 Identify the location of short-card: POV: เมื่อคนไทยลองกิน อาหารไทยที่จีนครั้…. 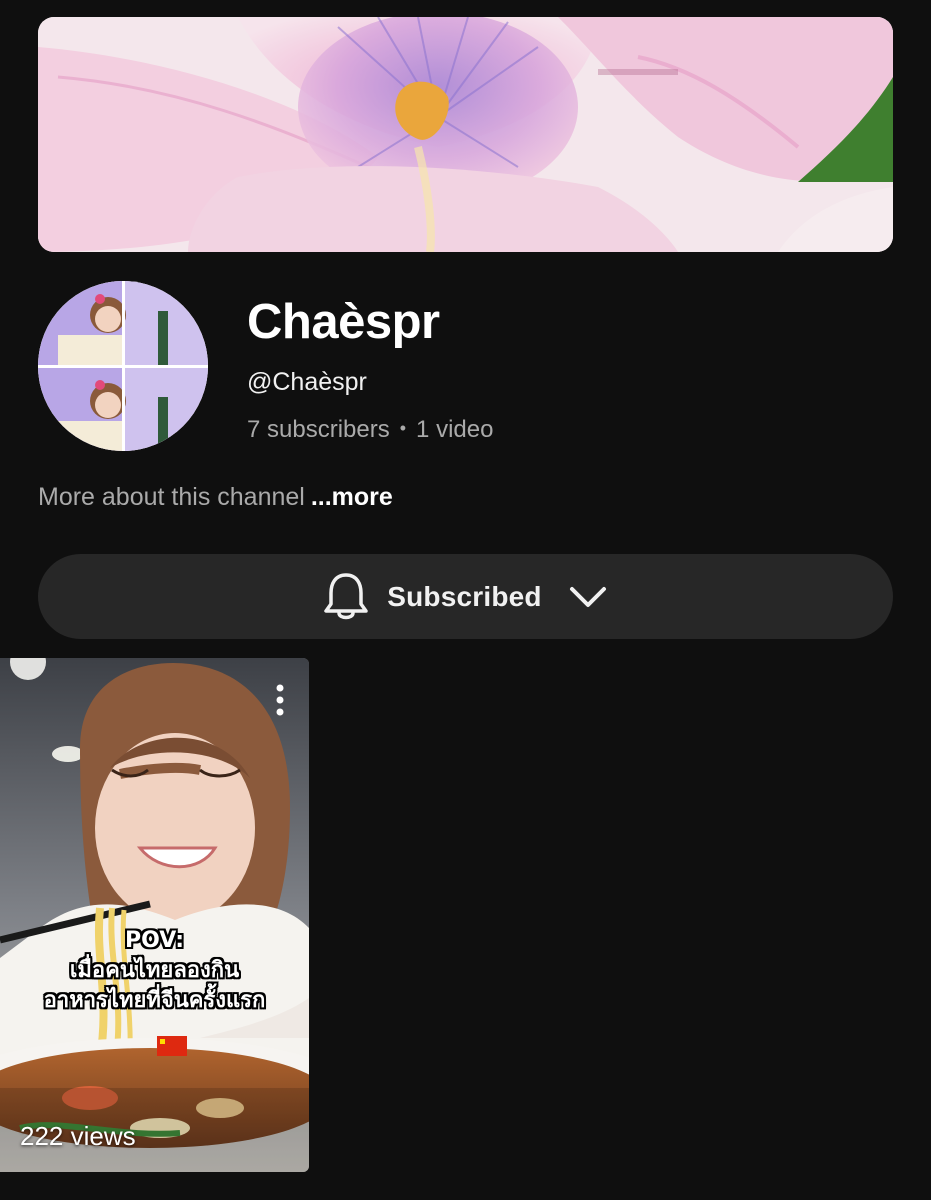
(154, 915).